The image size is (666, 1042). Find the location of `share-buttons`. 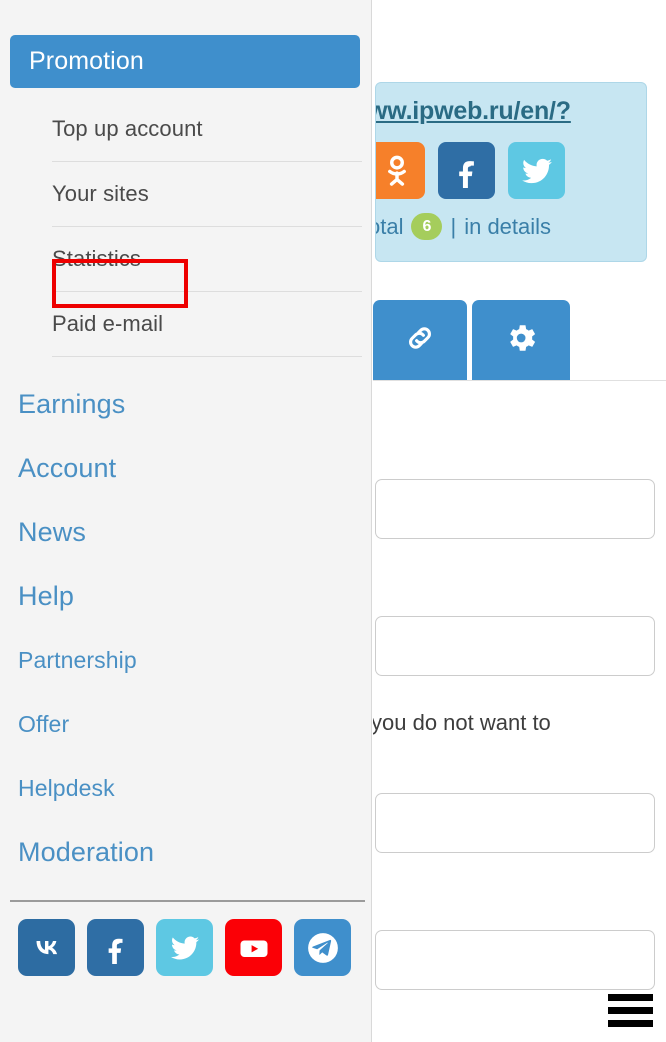

share-buttons is located at coordinates (470, 170).